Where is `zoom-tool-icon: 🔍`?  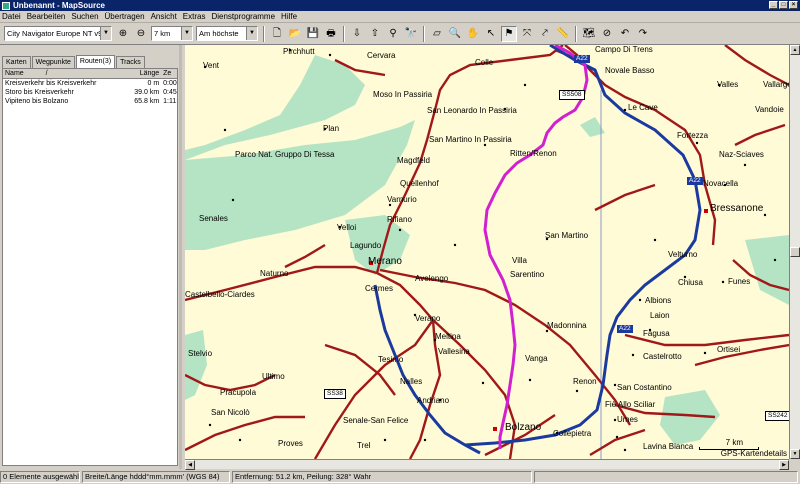 zoom-tool-icon: 🔍 is located at coordinates (455, 34).